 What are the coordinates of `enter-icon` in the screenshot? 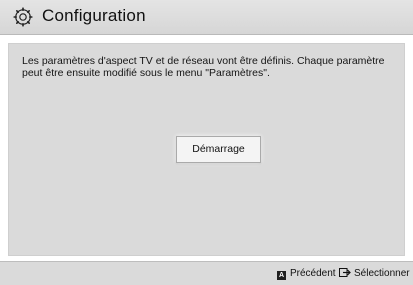 It's located at (345, 272).